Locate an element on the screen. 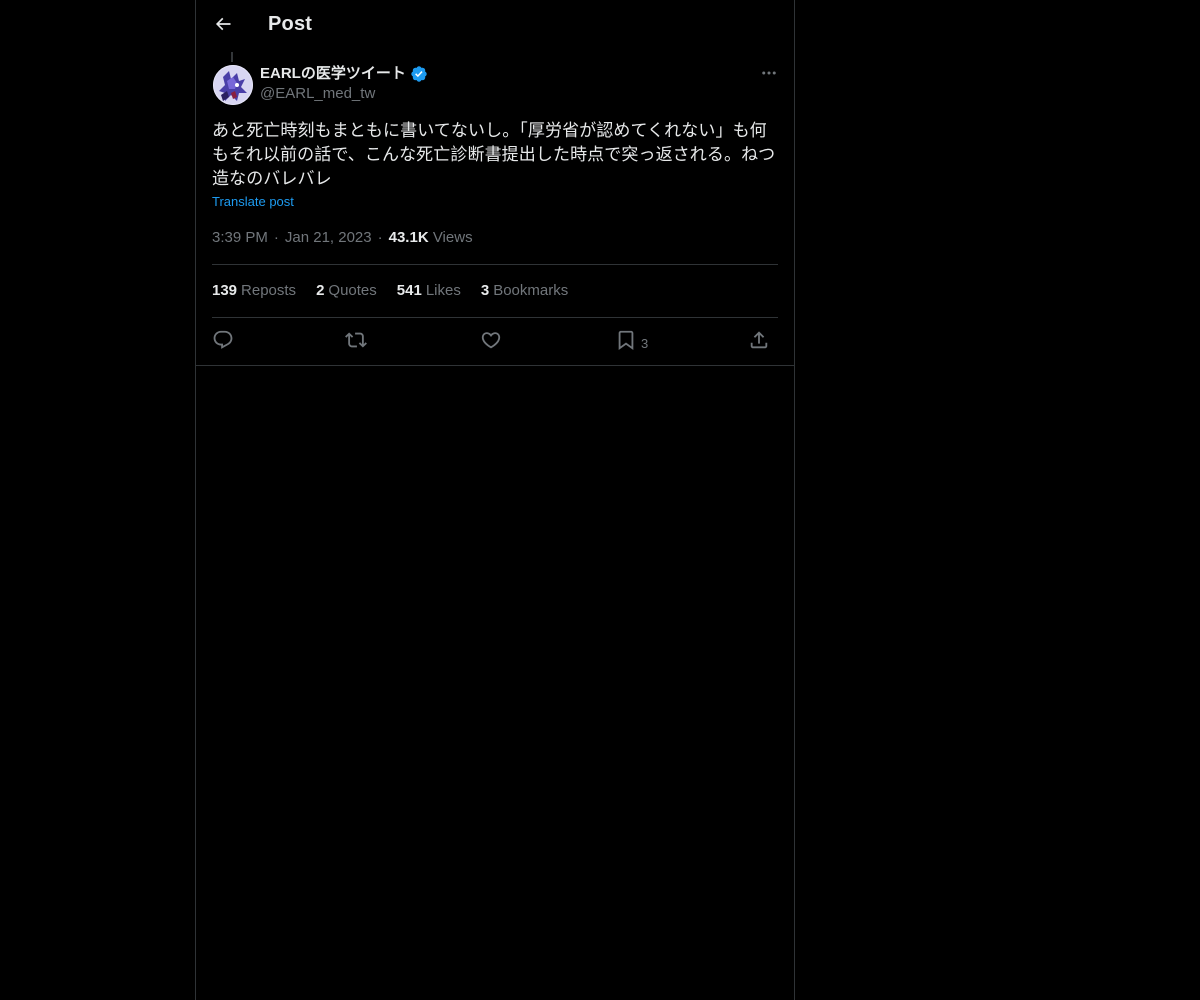 Image resolution: width=1200 pixels, height=1000 pixels. post-meta: 3:39 PM · Jan 21, 2023 · 43.1K Views is located at coordinates (342, 237).